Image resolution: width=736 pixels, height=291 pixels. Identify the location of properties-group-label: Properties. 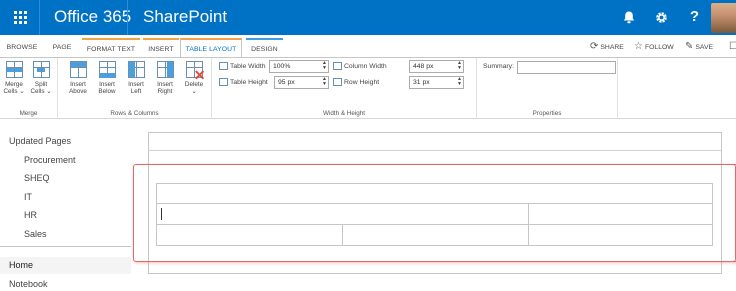
(547, 113).